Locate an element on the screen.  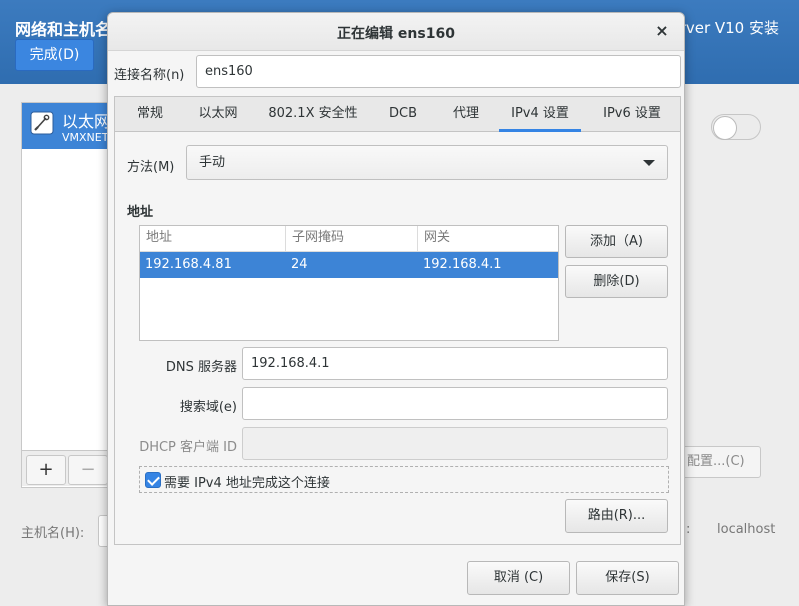
addresses-table-header: 地址 子网掩码 网关 is located at coordinates (349, 239).